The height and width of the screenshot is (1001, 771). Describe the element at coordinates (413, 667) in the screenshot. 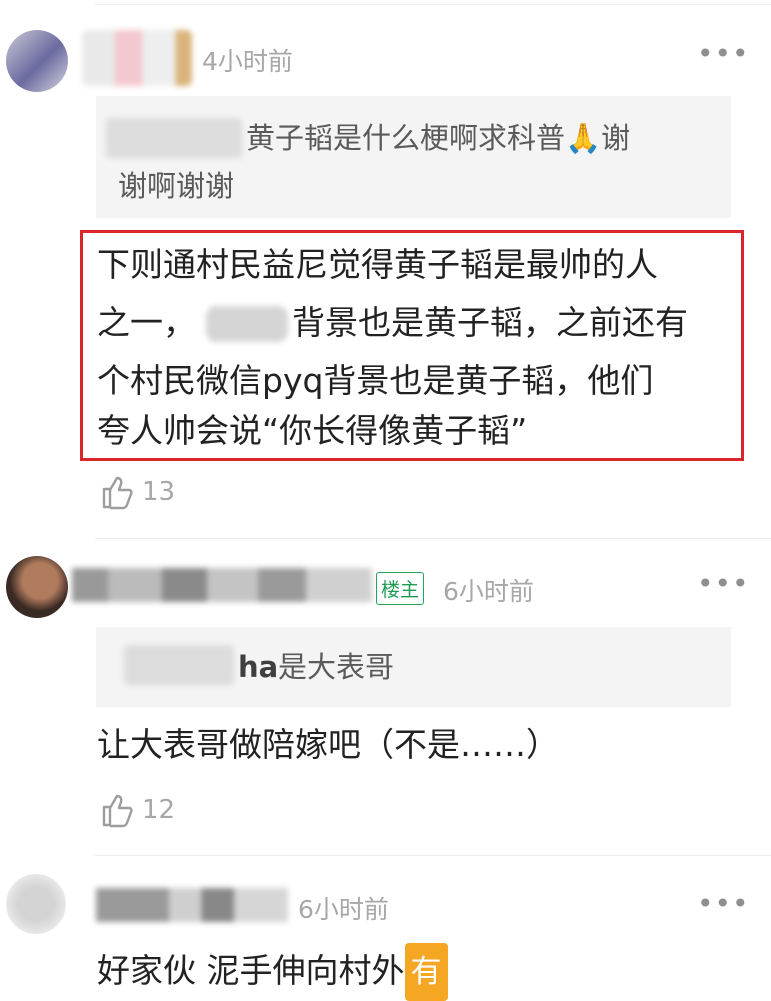

I see `quoted-comment: ha 是大表哥` at that location.